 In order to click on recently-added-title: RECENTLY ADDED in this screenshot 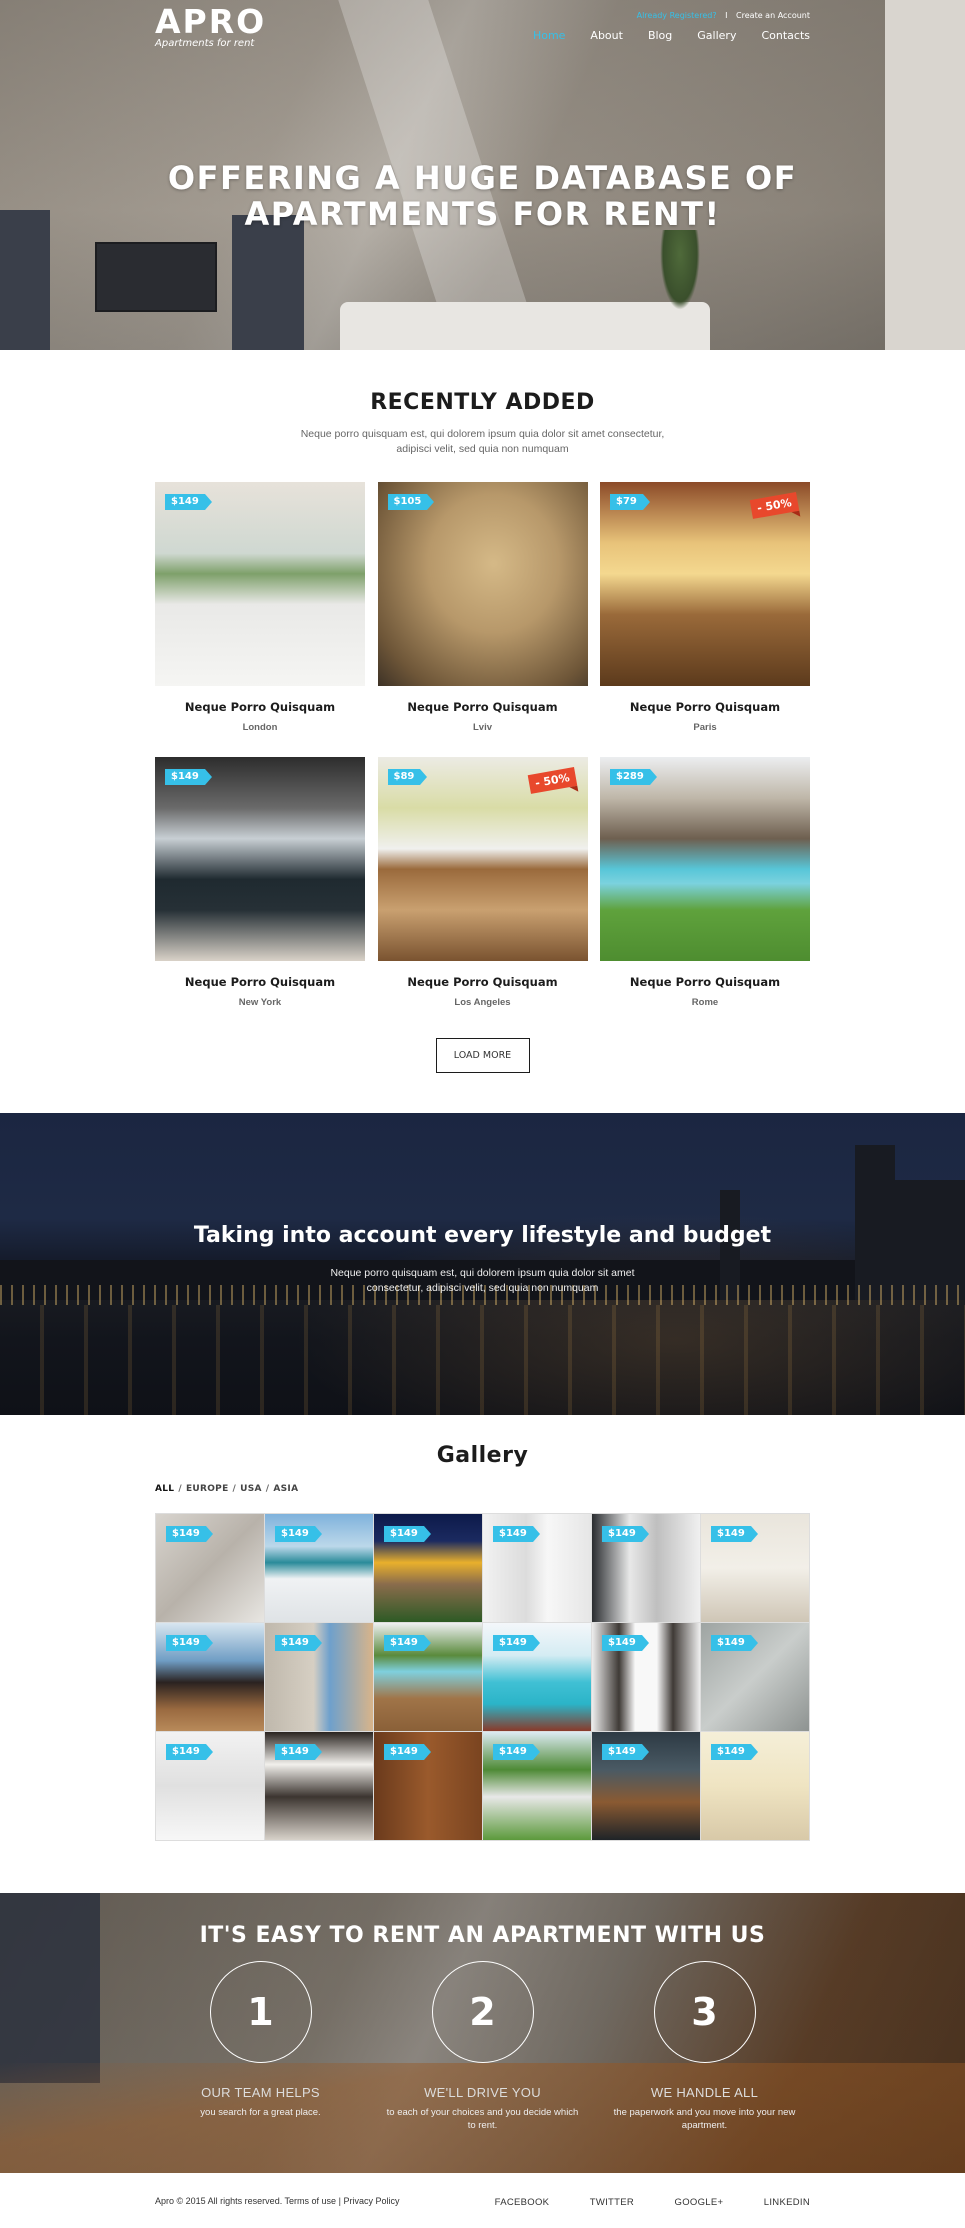, I will do `click(482, 402)`.